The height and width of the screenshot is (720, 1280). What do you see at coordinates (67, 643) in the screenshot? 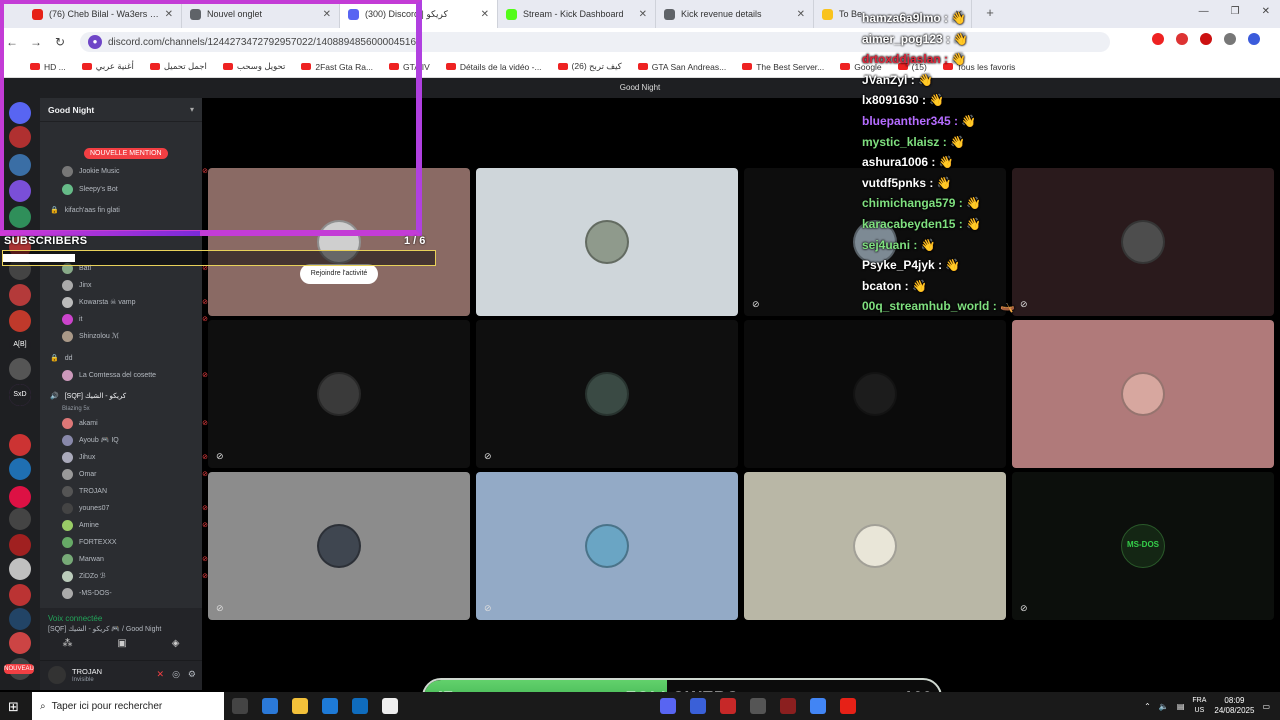
I see `noise-suppression-icon: ⁂` at bounding box center [67, 643].